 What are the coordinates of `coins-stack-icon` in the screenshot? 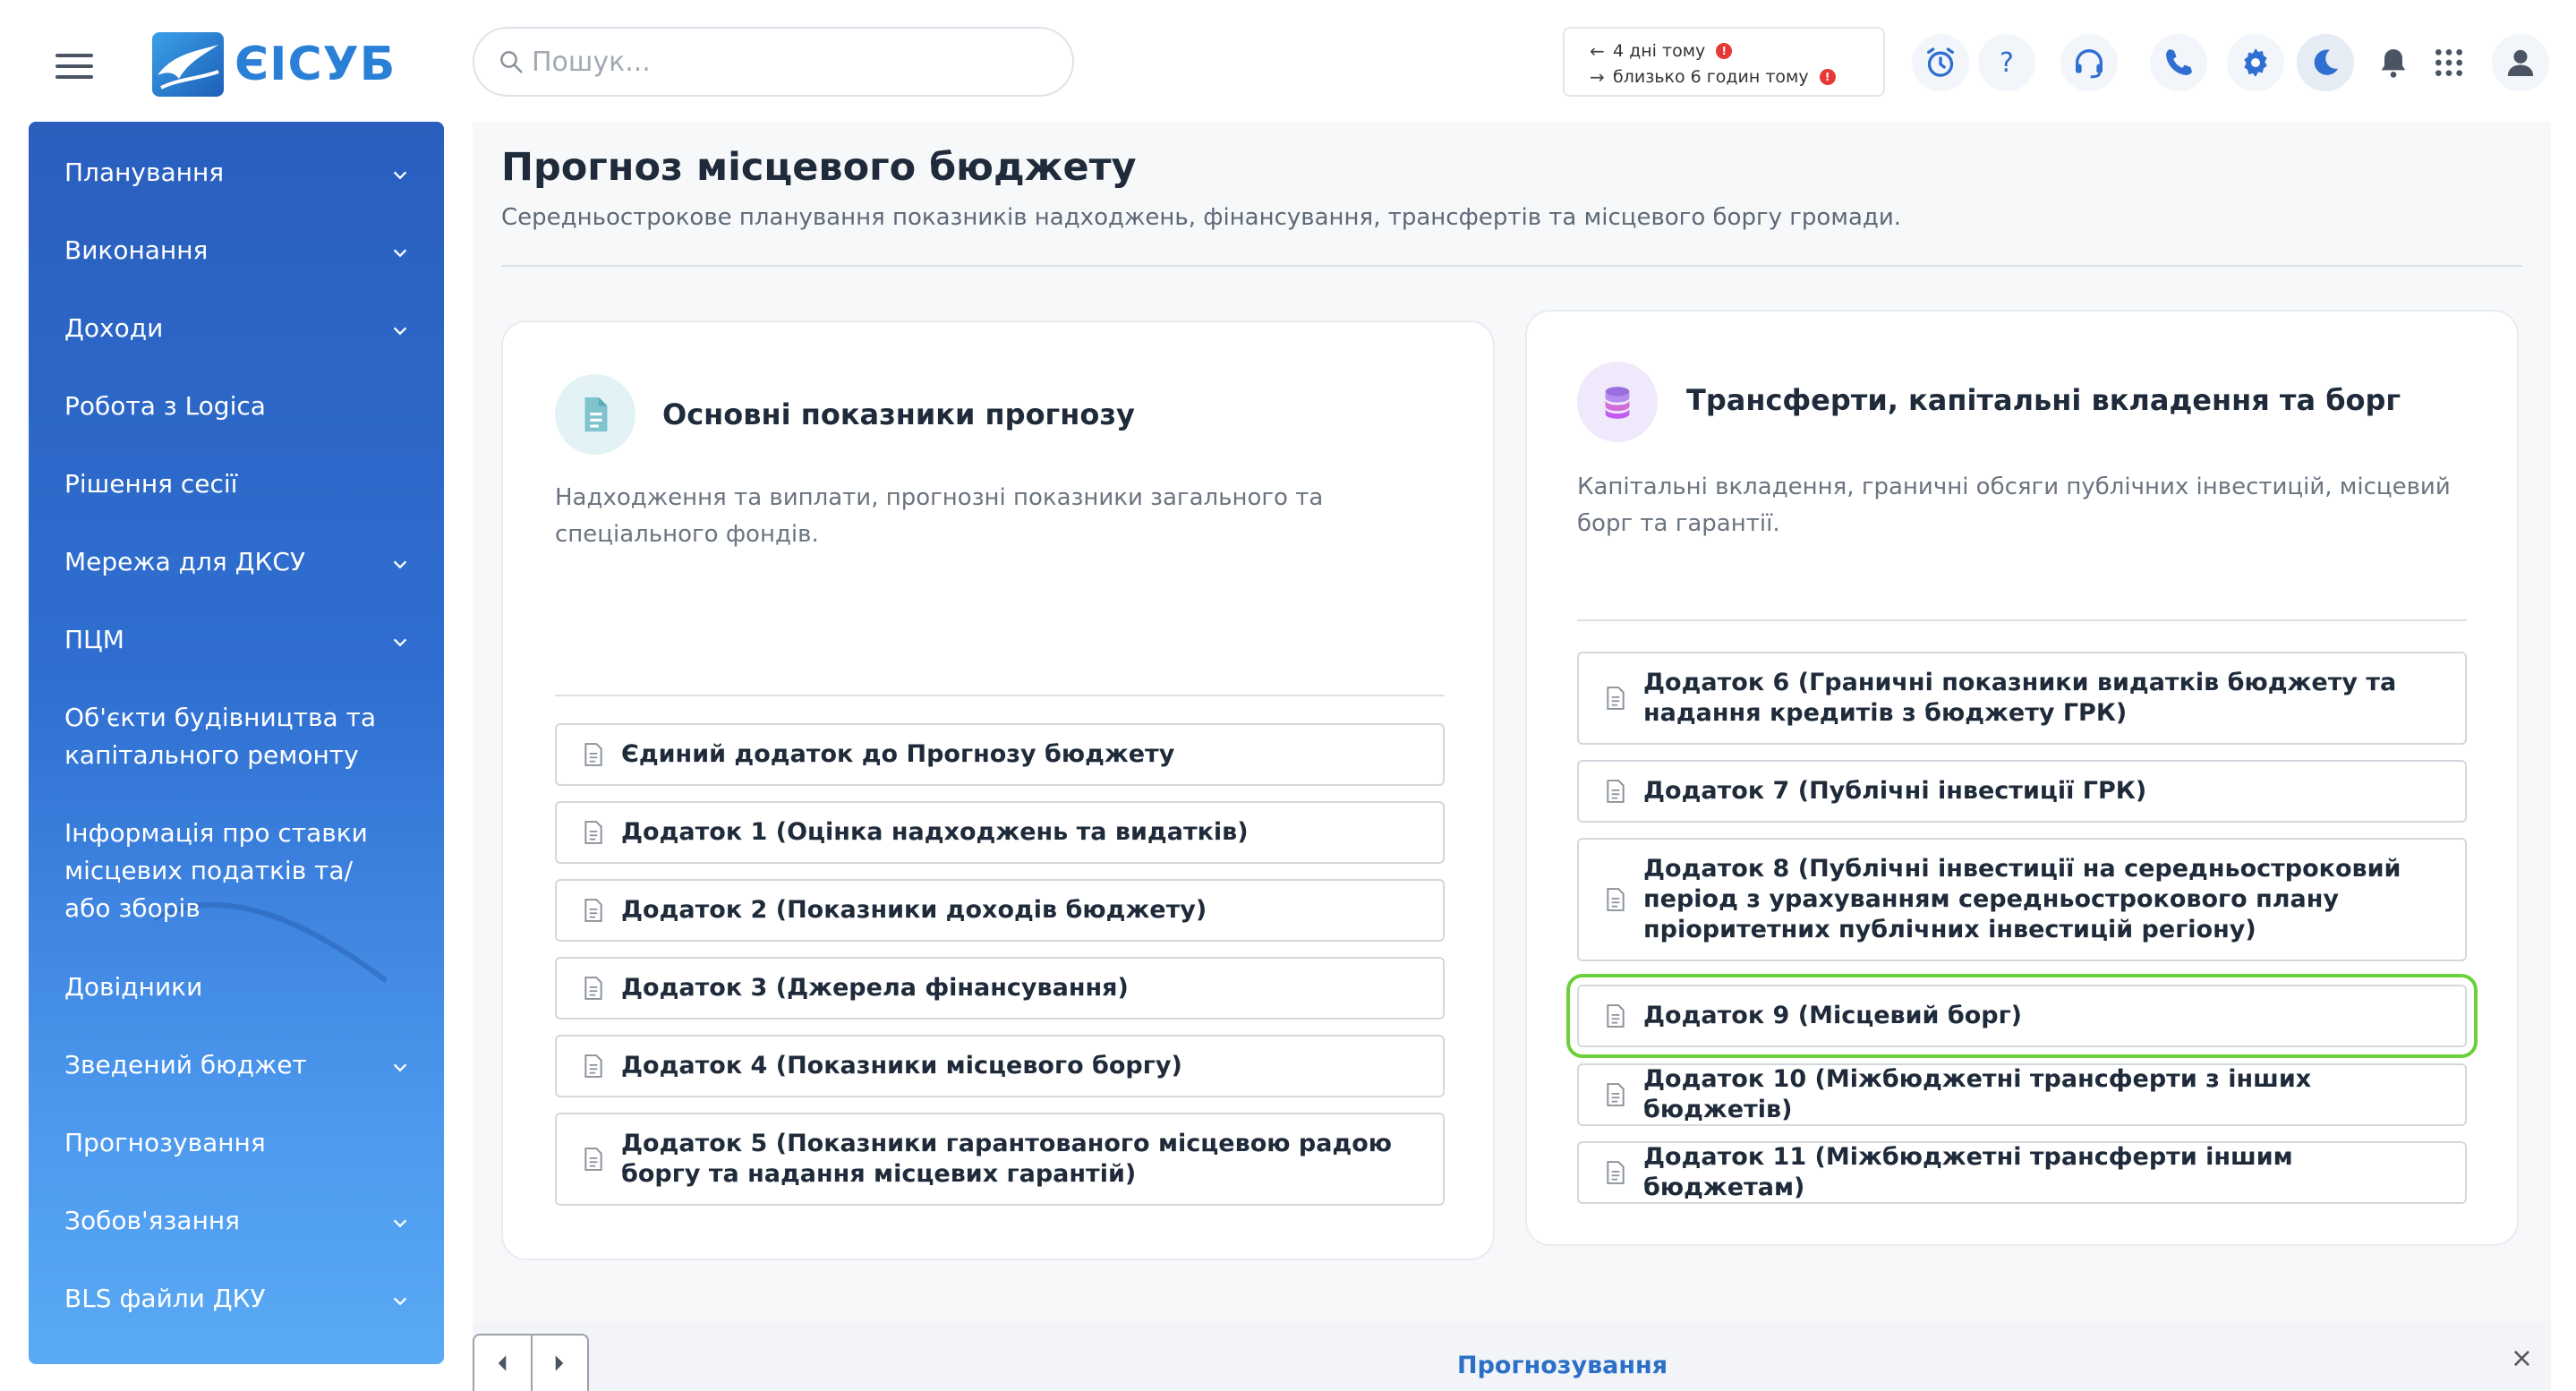 It's located at (1617, 402).